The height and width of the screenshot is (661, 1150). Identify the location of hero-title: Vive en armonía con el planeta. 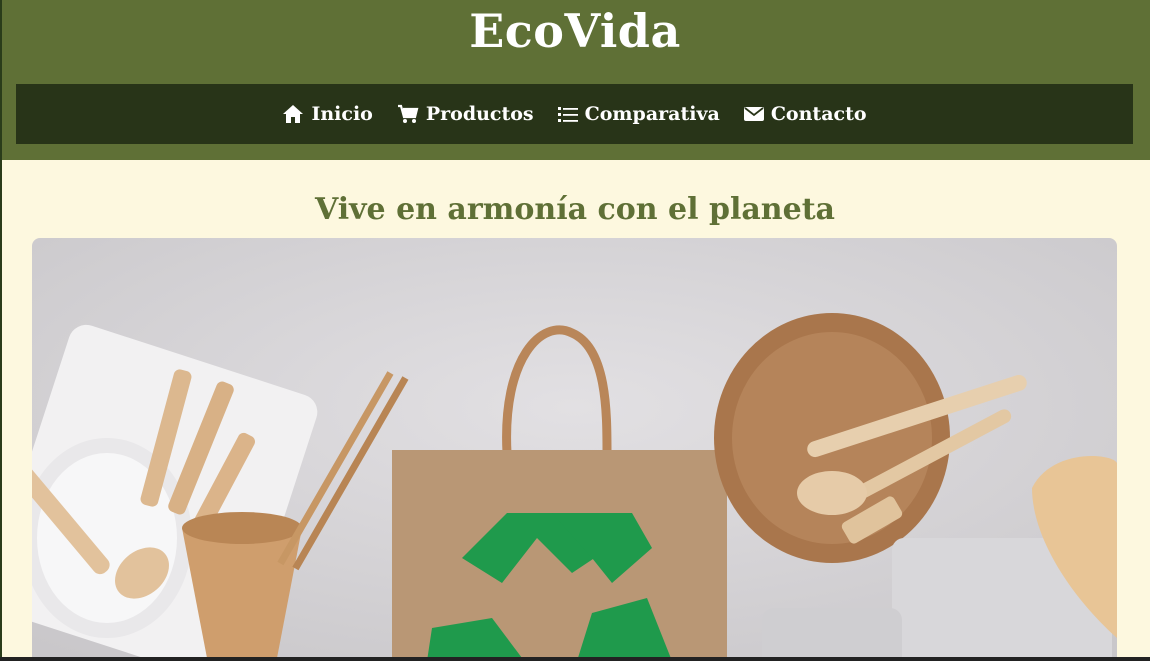
(574, 209).